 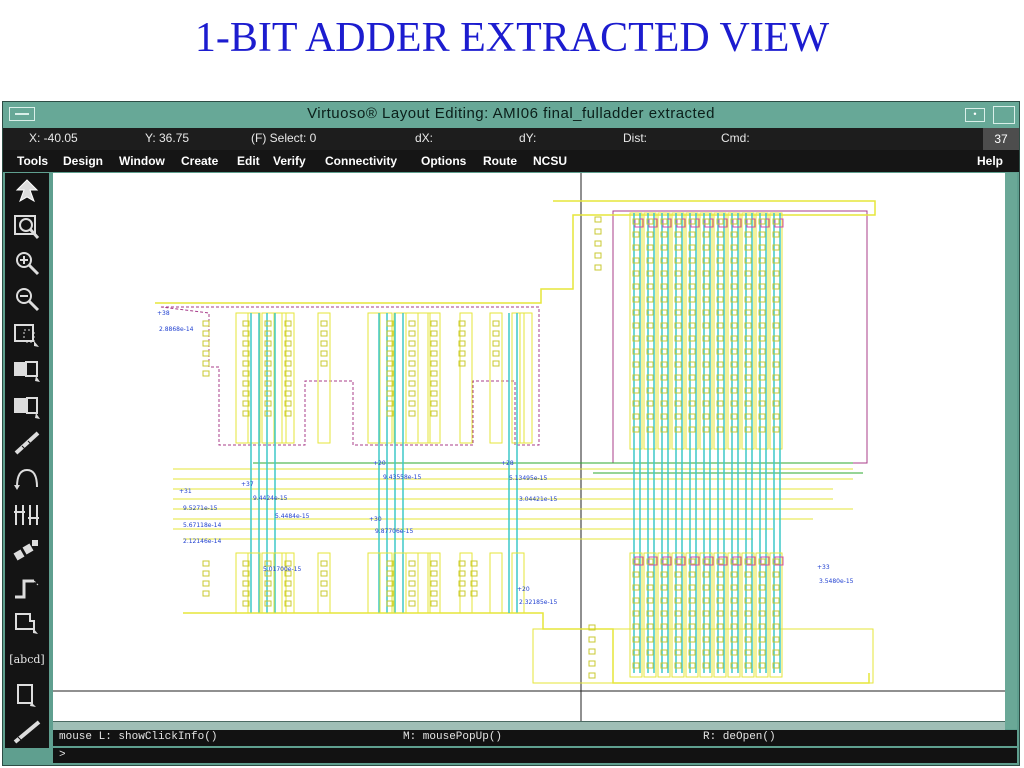 I want to click on menu-help: Help, so click(x=990, y=161).